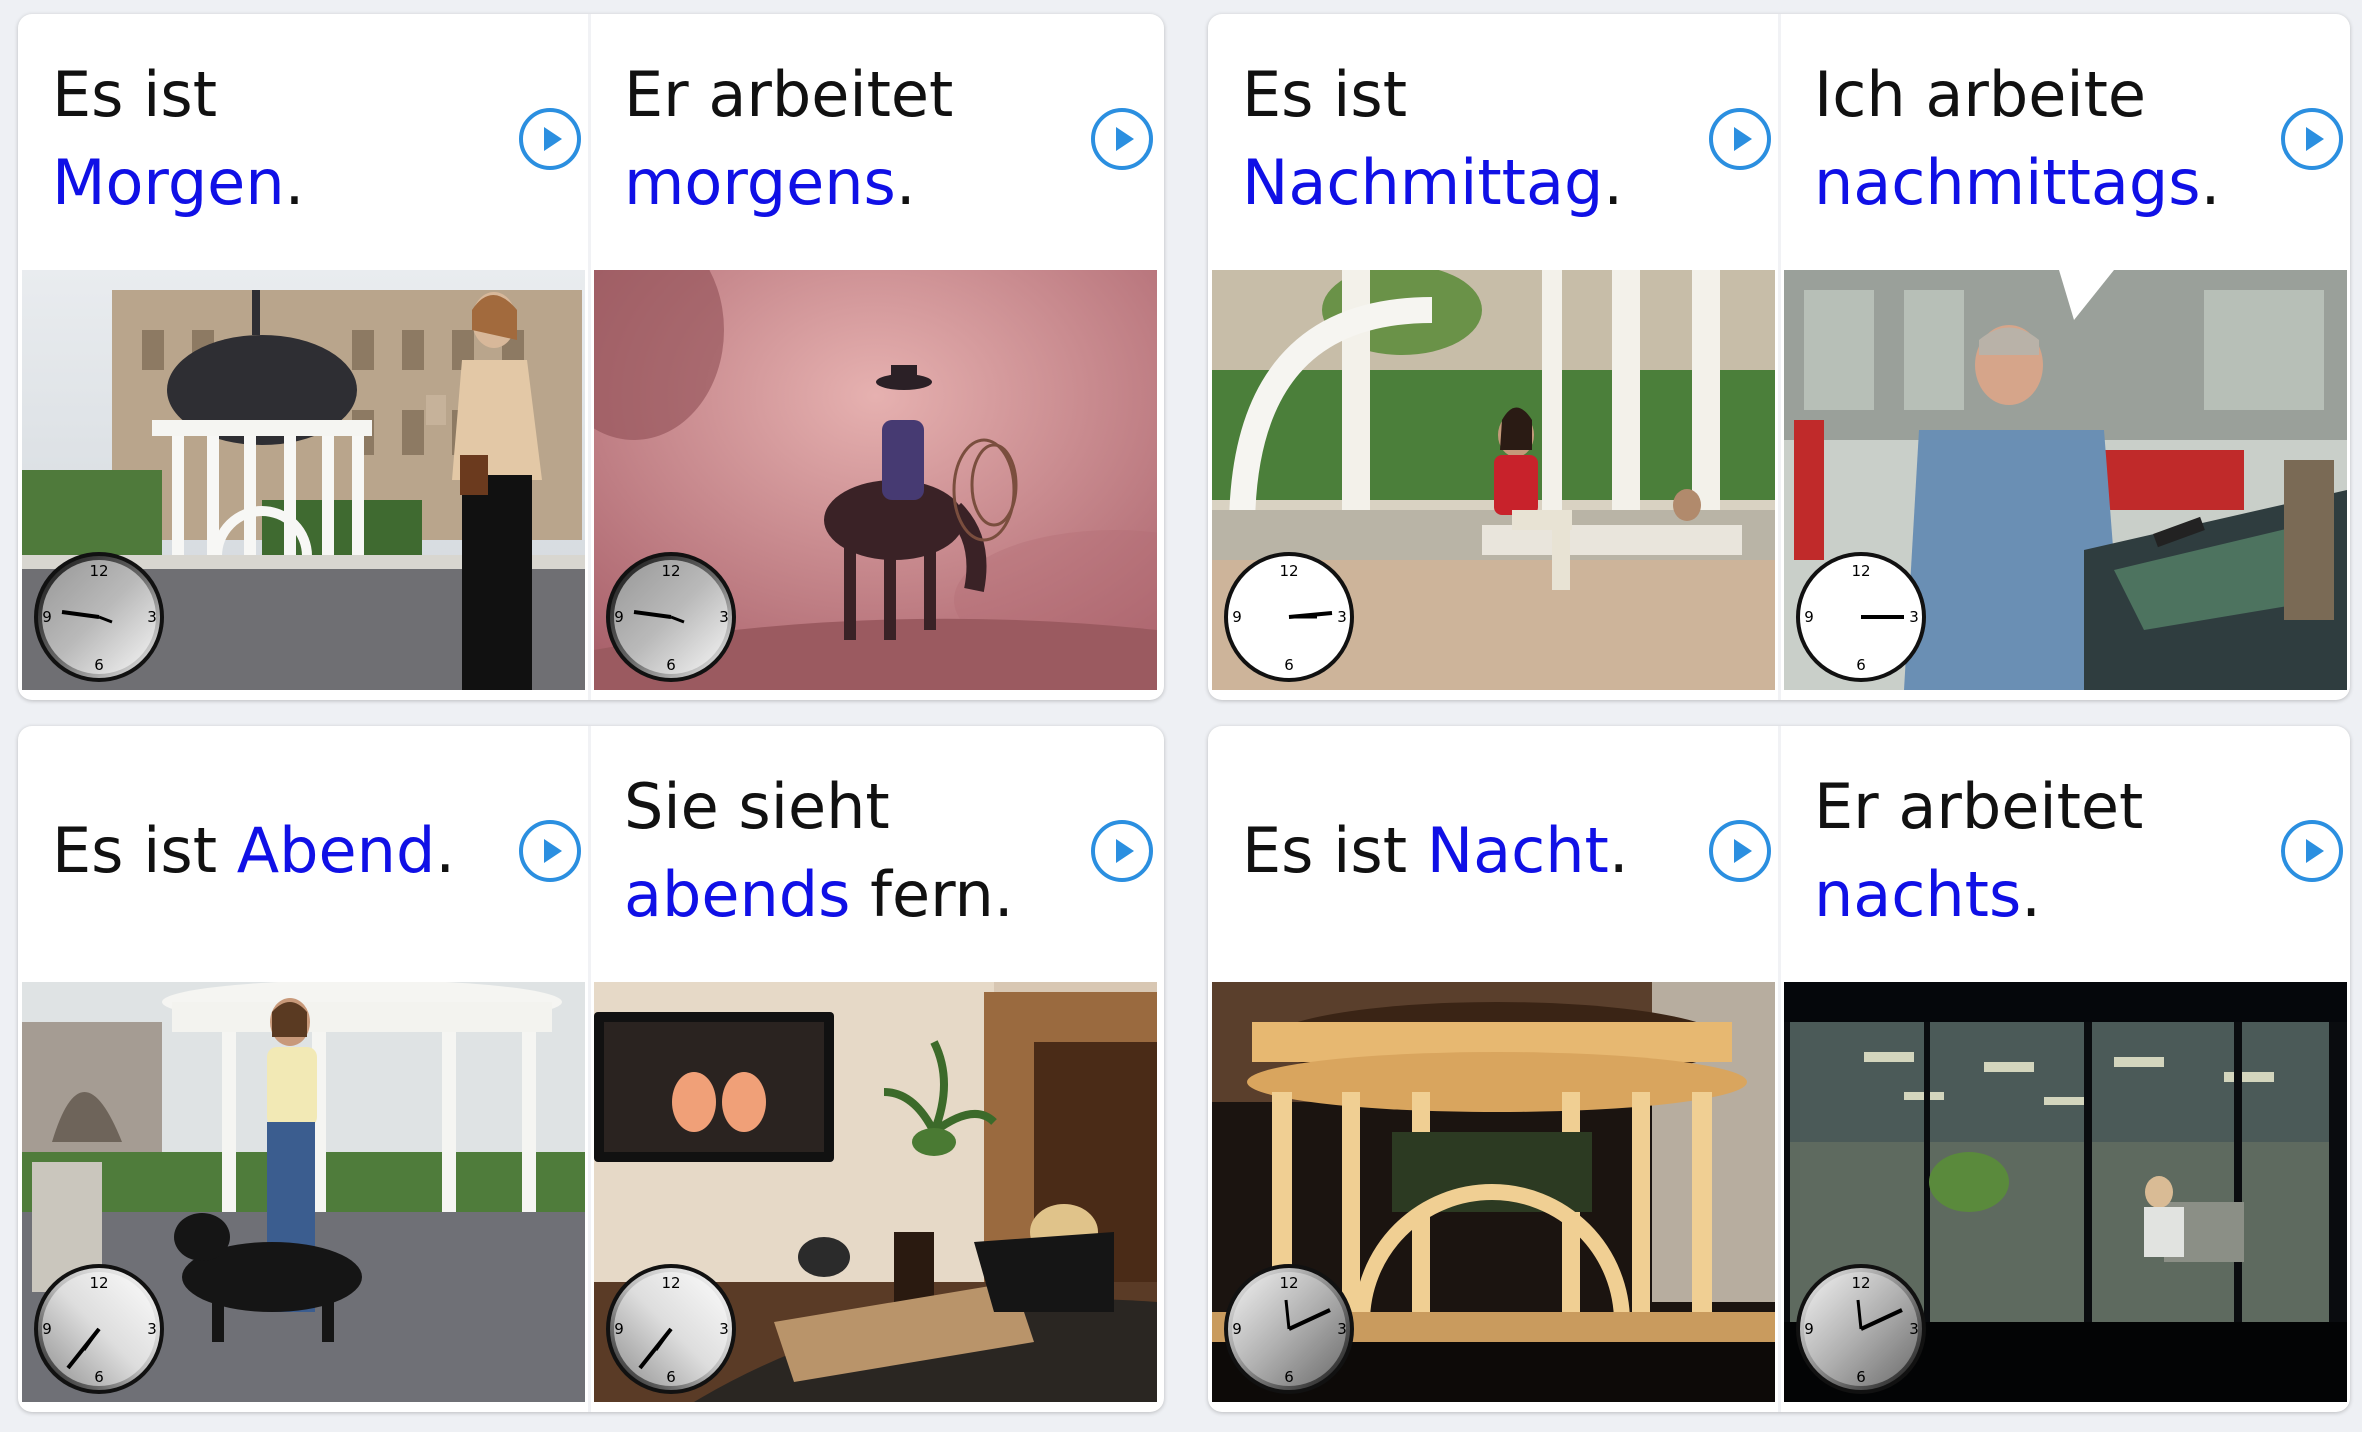 The height and width of the screenshot is (1432, 2362). I want to click on phrase-line-2: Morgen., so click(178, 182).